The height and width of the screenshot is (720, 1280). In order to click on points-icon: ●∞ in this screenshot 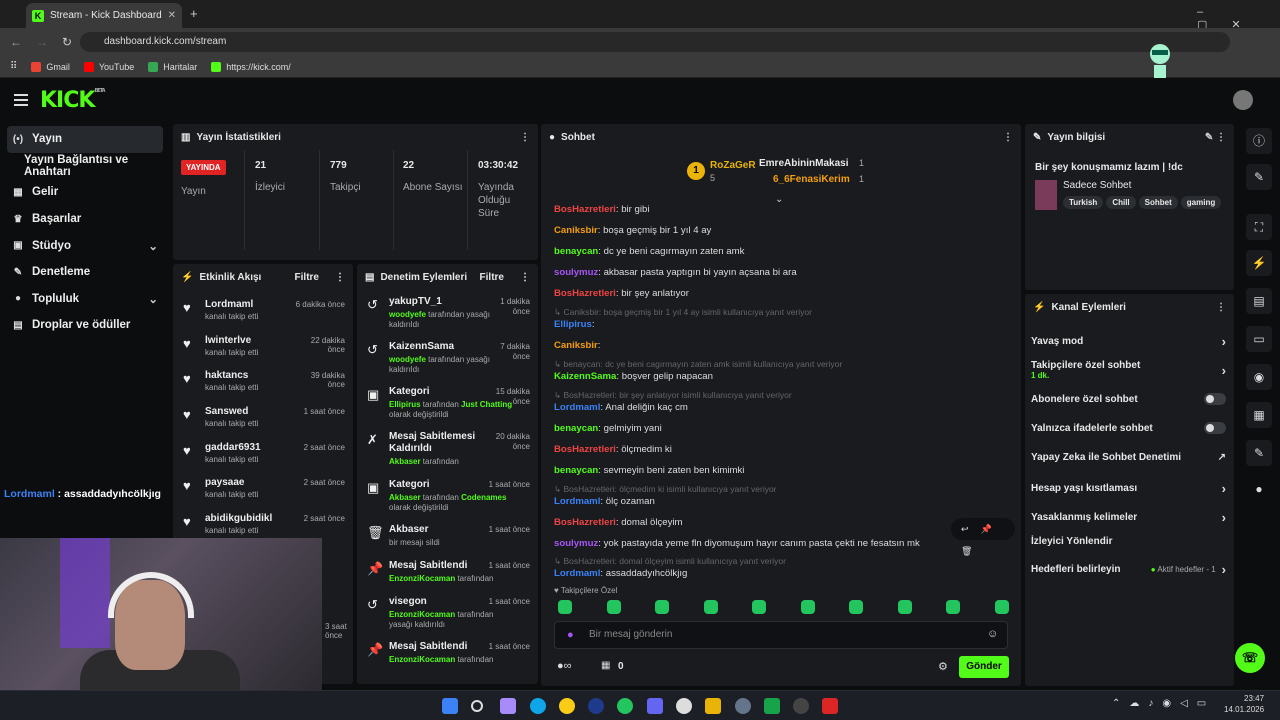, I will do `click(564, 666)`.